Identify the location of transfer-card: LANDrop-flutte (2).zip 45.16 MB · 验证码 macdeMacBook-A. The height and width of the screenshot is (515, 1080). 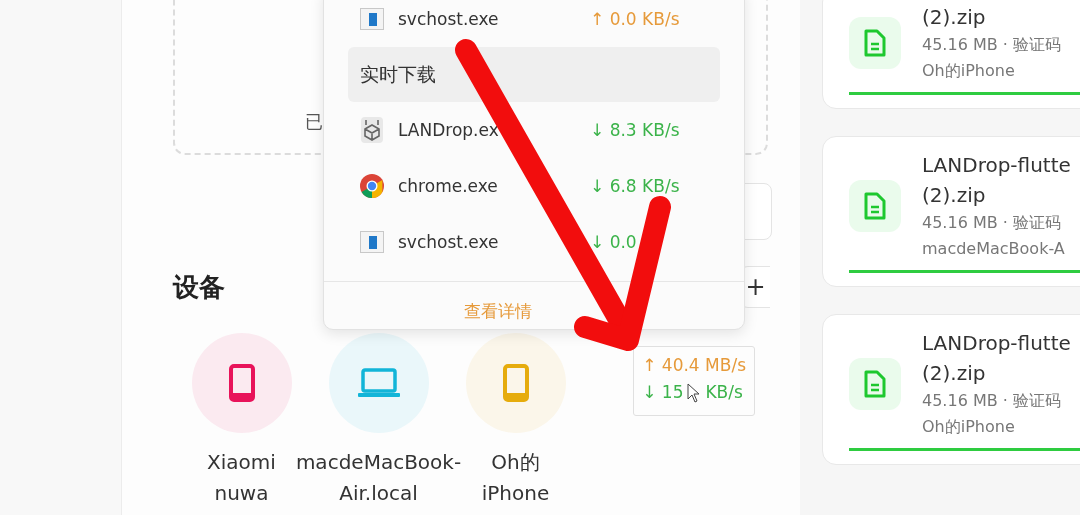
(951, 211).